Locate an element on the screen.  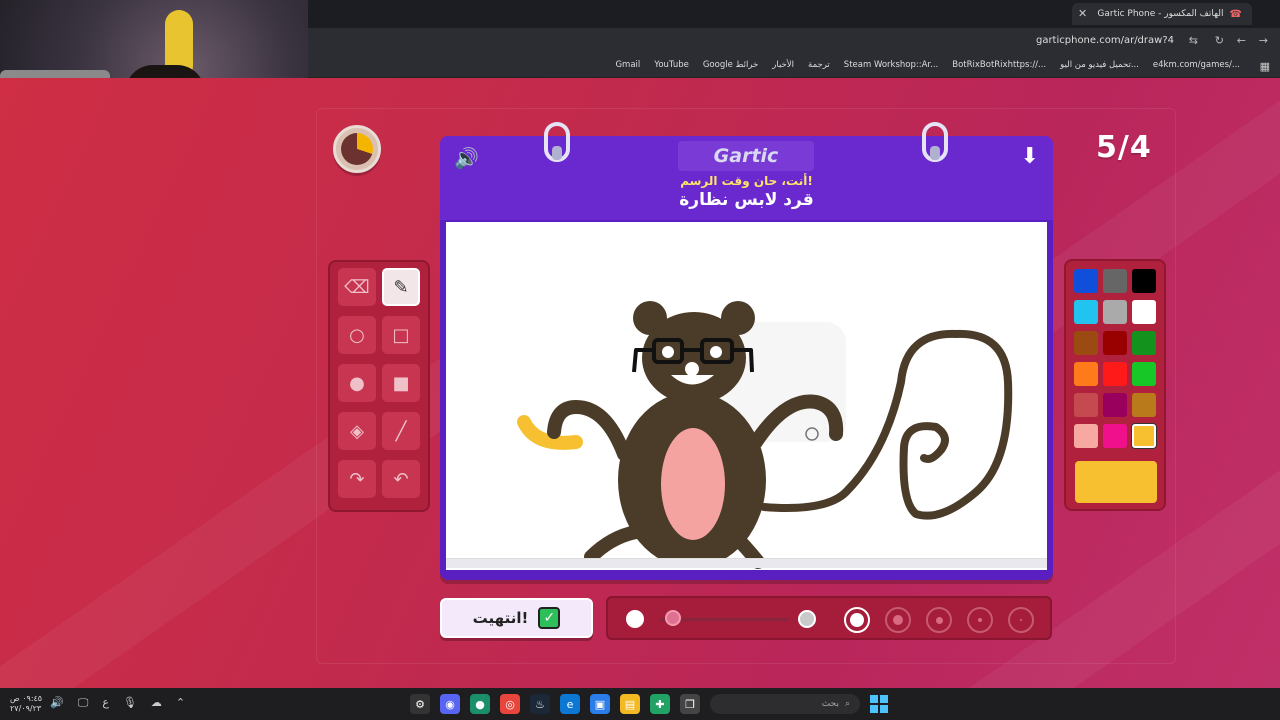
edge-app-icon: e is located at coordinates (570, 704).